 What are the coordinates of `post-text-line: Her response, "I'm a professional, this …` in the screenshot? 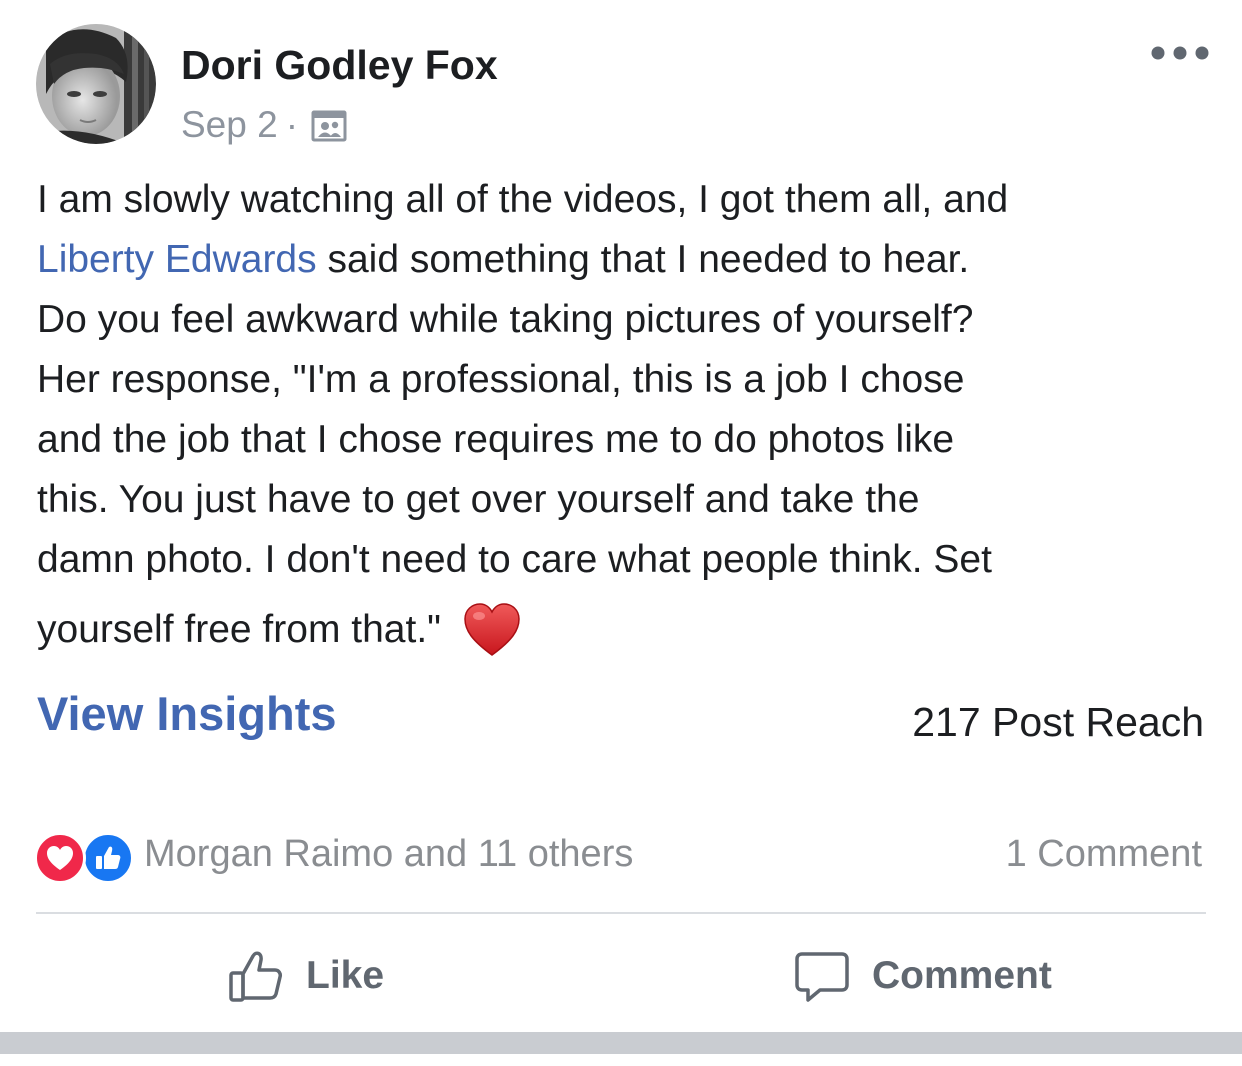 It's located at (501, 379).